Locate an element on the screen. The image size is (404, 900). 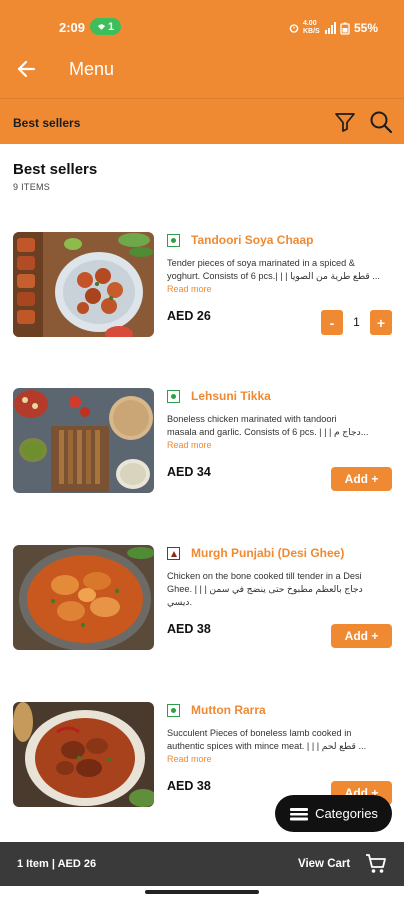
hotspot-count: 1 is located at coordinates (111, 26).